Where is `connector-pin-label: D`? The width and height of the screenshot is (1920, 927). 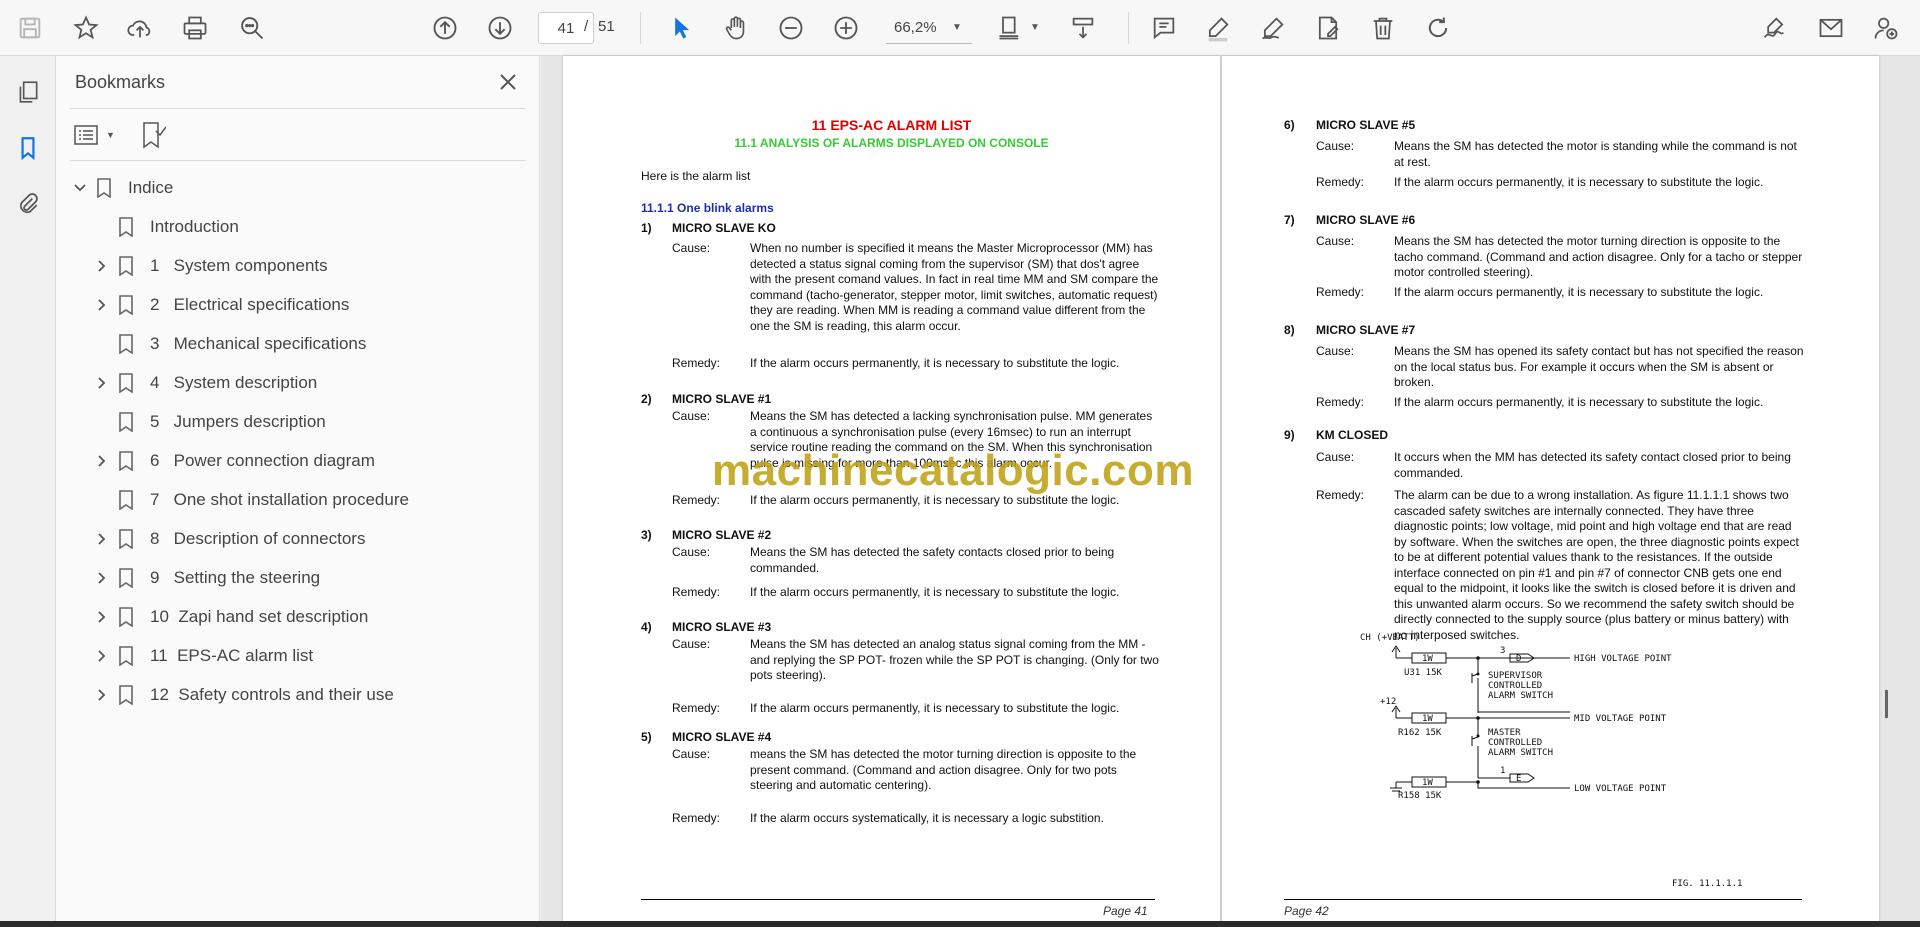
connector-pin-label: D is located at coordinates (1518, 659).